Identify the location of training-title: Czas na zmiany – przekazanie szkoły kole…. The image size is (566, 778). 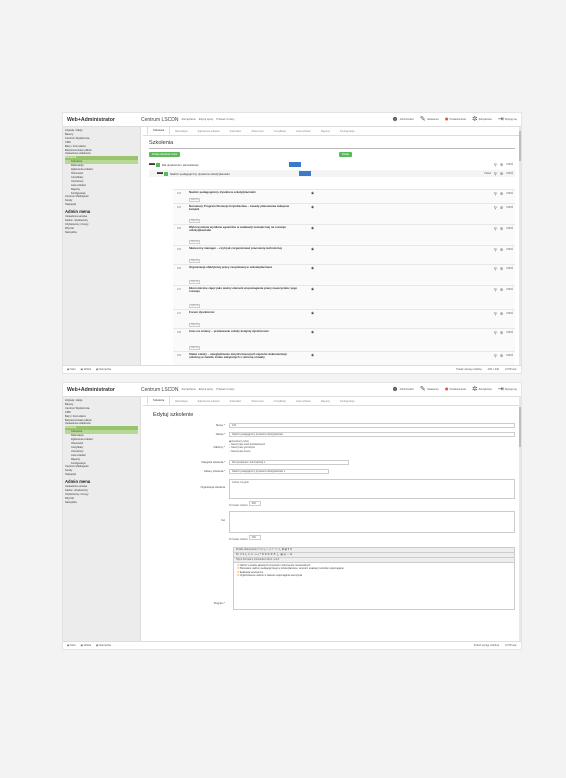
(244, 331).